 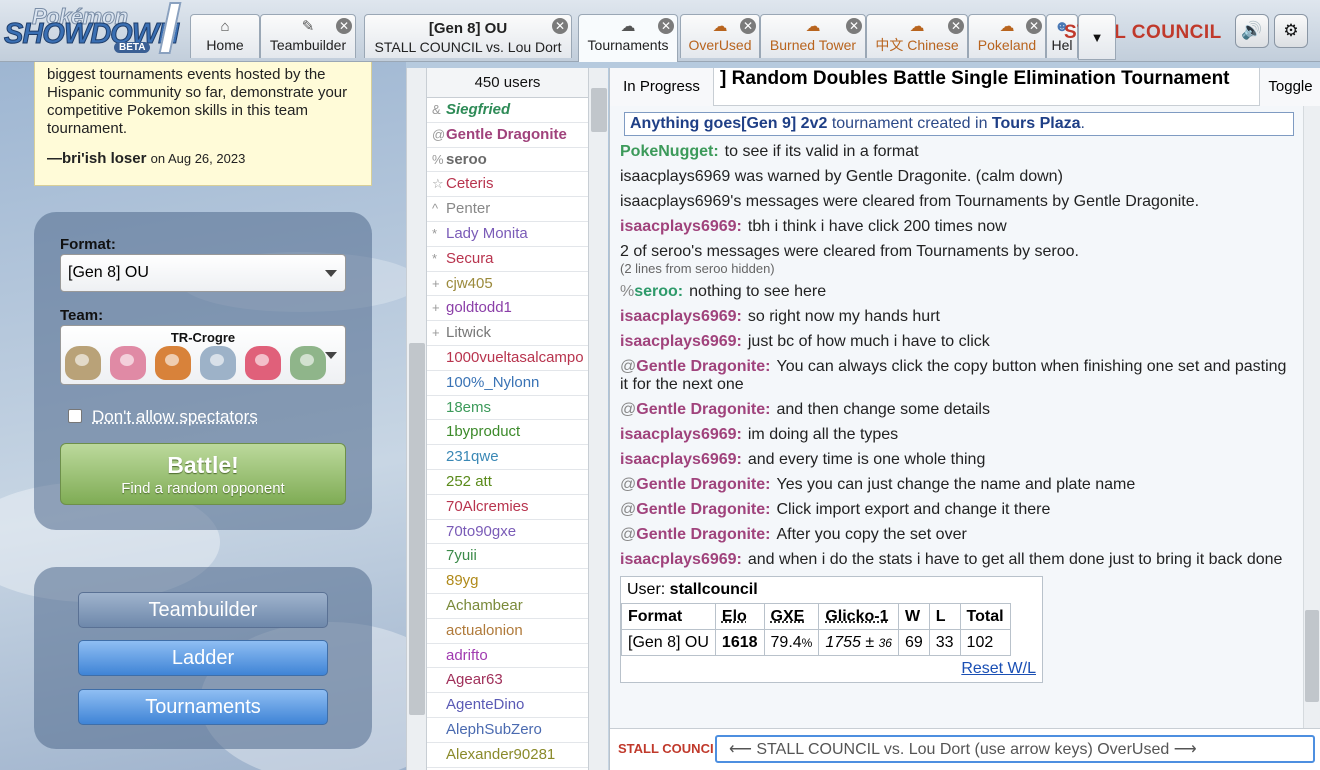 What do you see at coordinates (1252, 31) in the screenshot?
I see `sound-button: 🔊` at bounding box center [1252, 31].